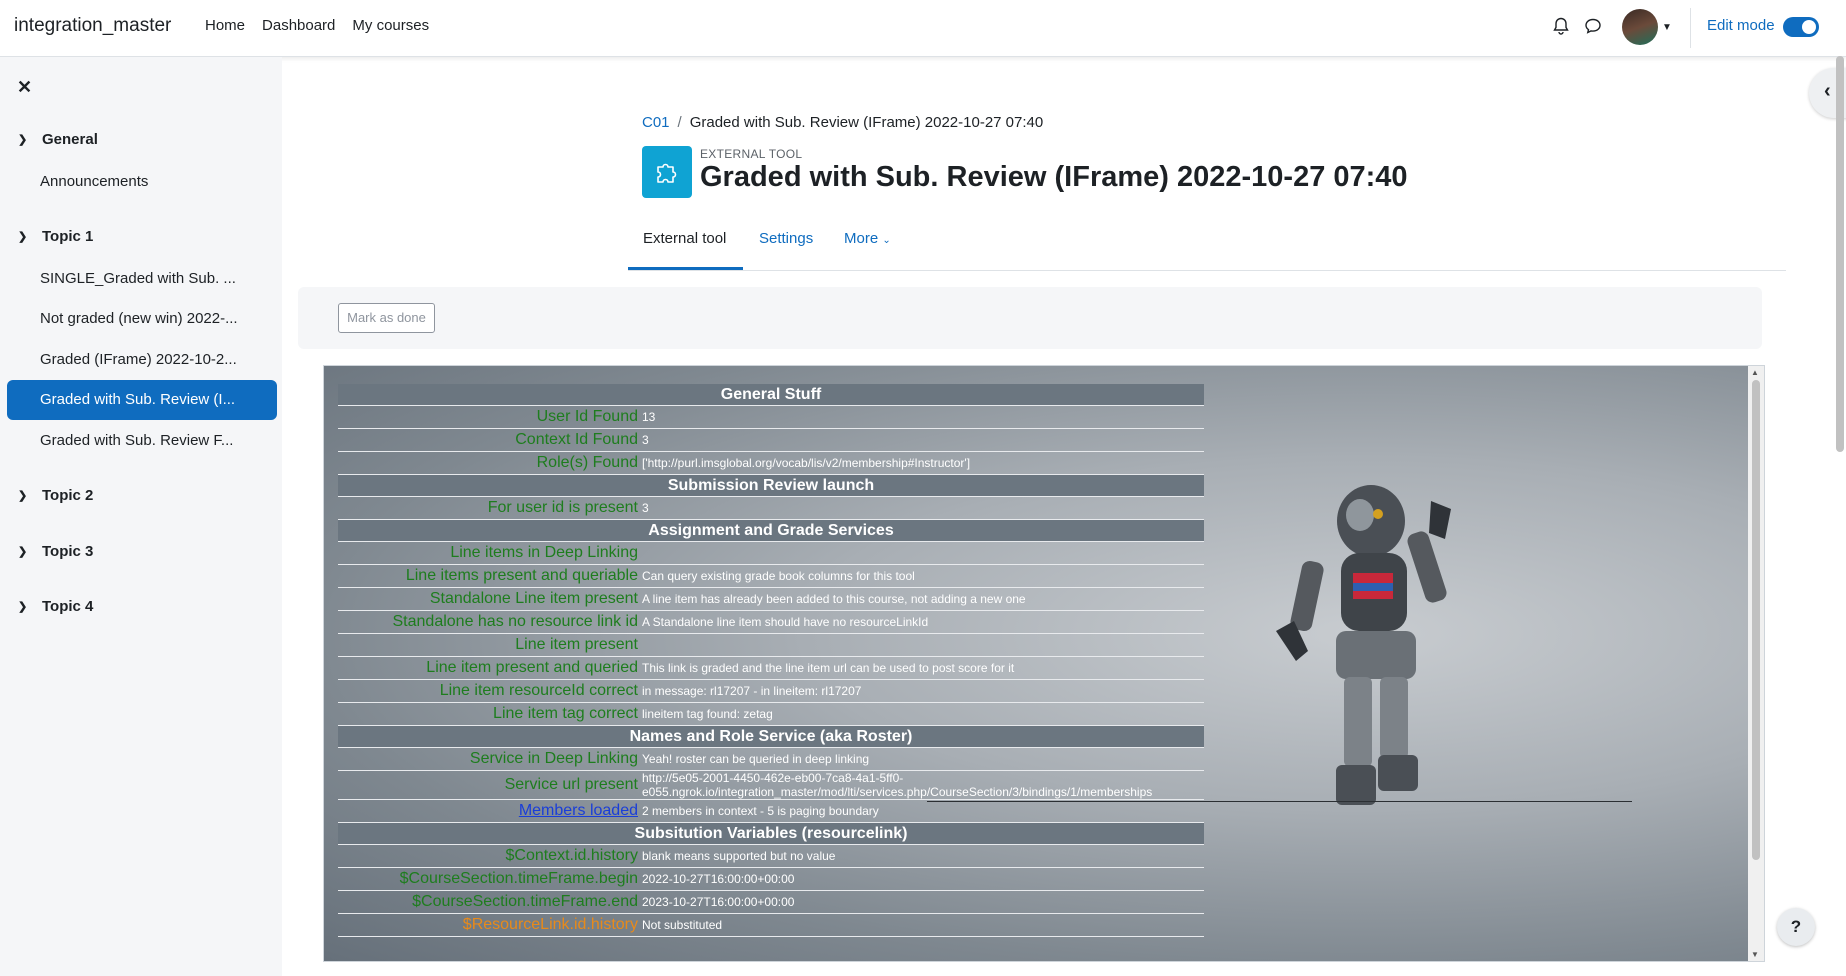 This screenshot has width=1846, height=976. Describe the element at coordinates (489, 691) in the screenshot. I see `lti-check-label: Line item resourceId correct` at that location.